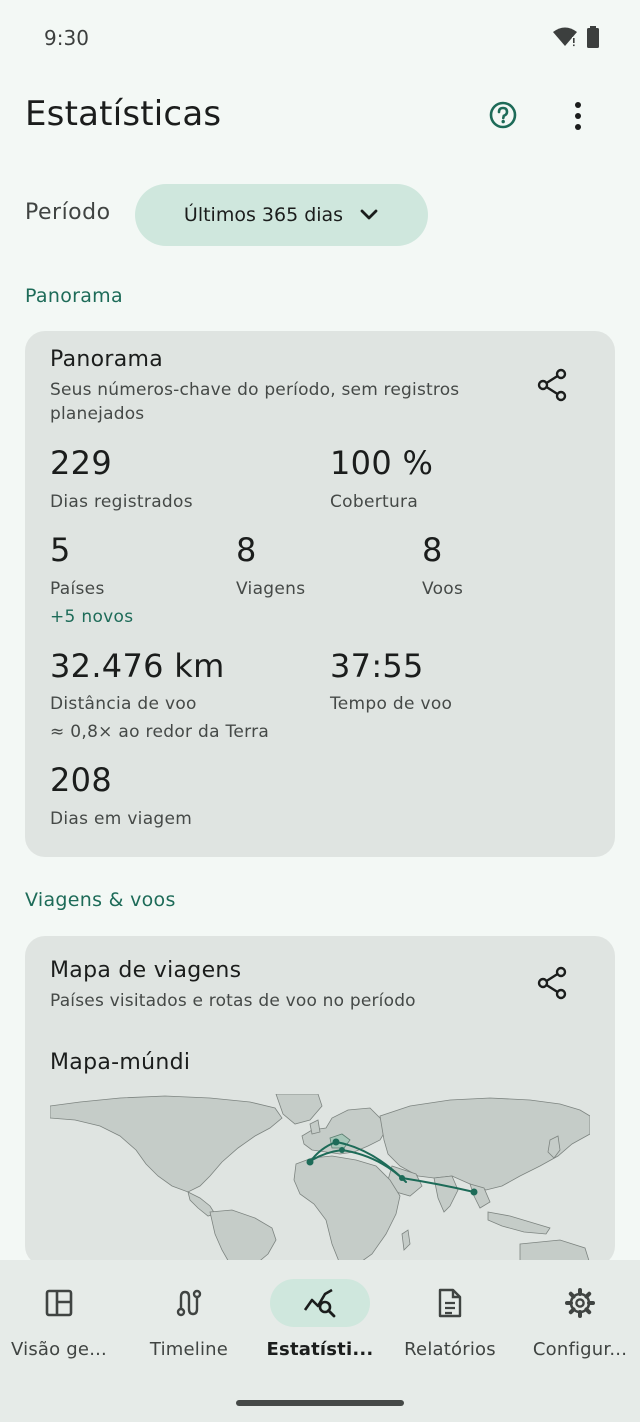 This screenshot has width=640, height=1422. I want to click on stat-coverage-value: 100 %, so click(382, 463).